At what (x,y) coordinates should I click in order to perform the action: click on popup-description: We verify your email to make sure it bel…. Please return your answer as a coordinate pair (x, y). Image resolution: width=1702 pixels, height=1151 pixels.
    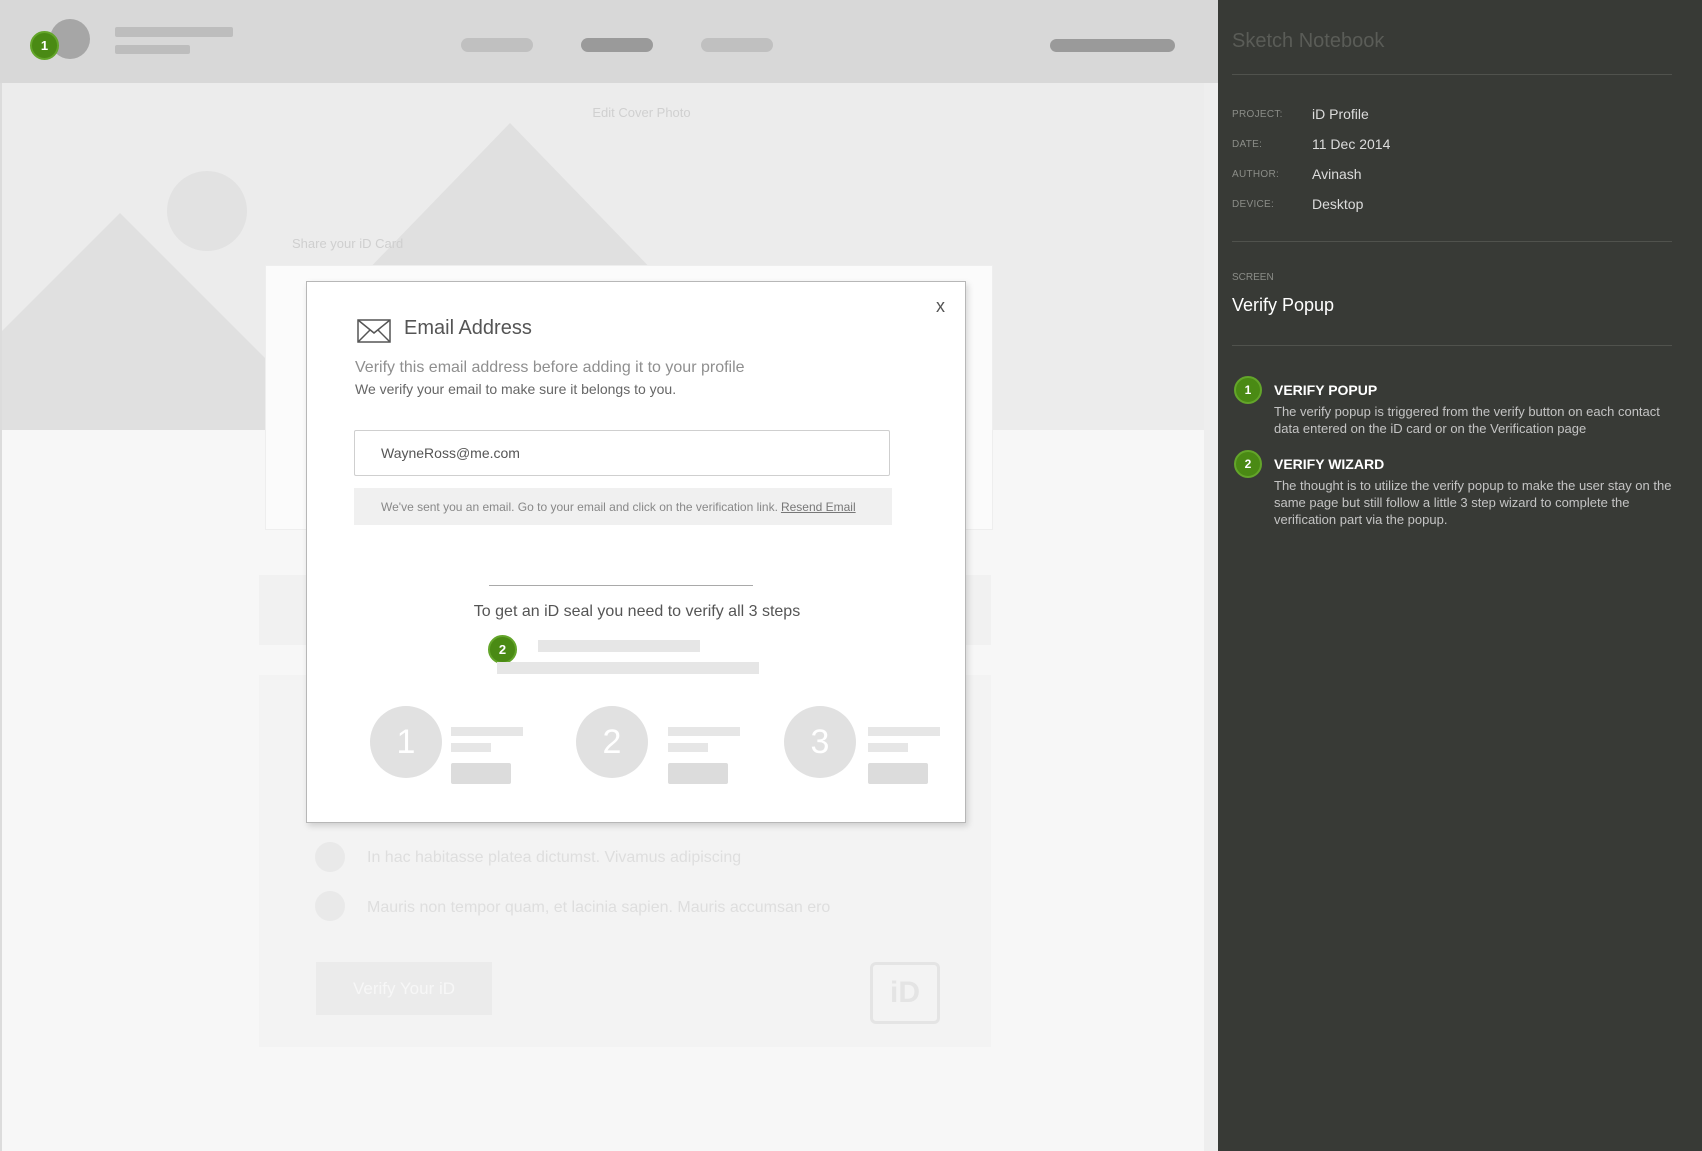
    Looking at the image, I should click on (516, 389).